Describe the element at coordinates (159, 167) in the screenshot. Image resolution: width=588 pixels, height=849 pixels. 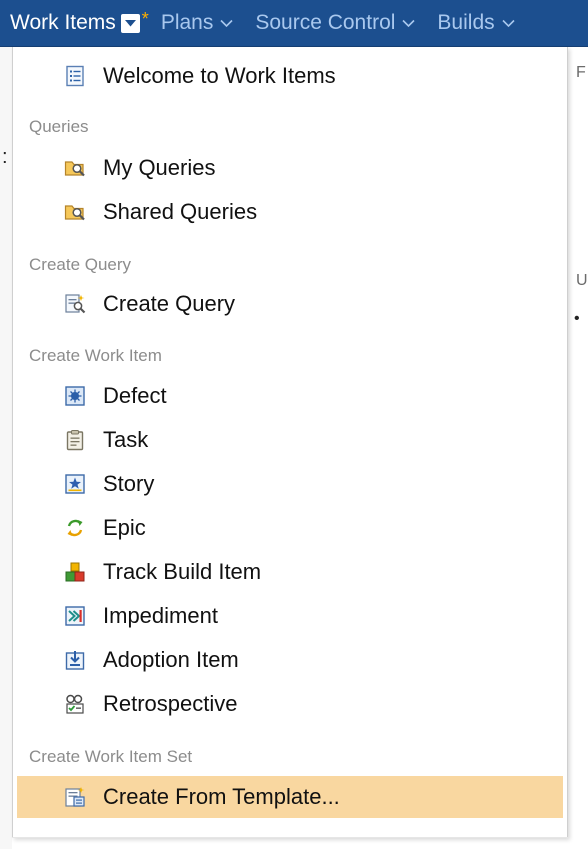
I see `menu-item-label: My Queries` at that location.